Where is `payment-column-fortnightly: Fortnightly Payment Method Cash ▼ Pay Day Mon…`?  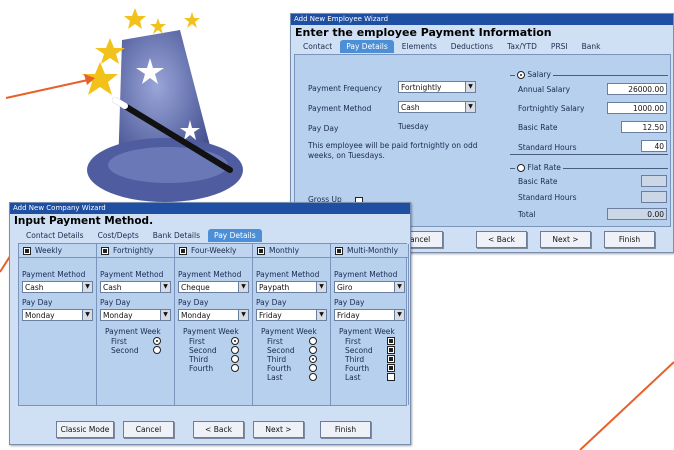
payment-column-fortnightly: Fortnightly Payment Method Cash ▼ Pay Day Mon… is located at coordinates (136, 324).